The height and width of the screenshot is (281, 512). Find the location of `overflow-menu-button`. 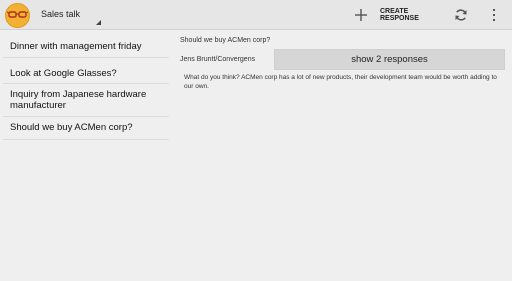

overflow-menu-button is located at coordinates (494, 15).